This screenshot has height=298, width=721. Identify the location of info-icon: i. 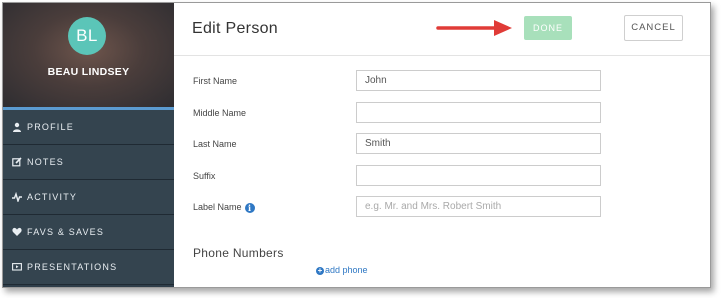
(249, 208).